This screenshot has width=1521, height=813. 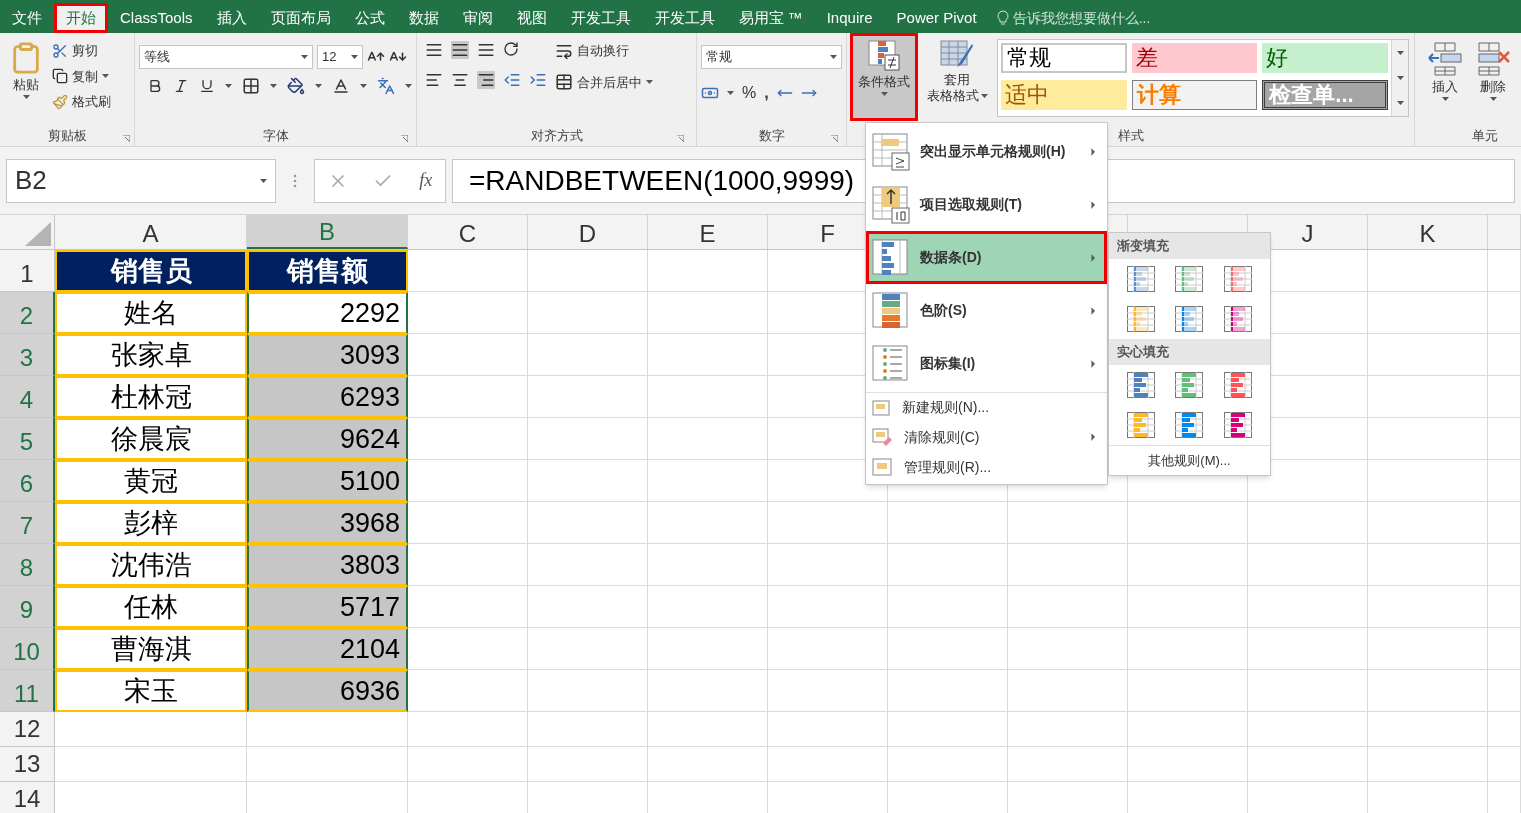 What do you see at coordinates (151, 313) in the screenshot?
I see `table-cell: 姓名` at bounding box center [151, 313].